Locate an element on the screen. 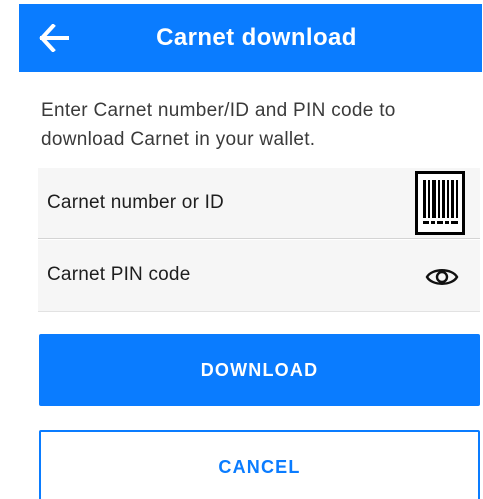 The image size is (483, 499). carnet-number-field: Carnet number or ID is located at coordinates (259, 203).